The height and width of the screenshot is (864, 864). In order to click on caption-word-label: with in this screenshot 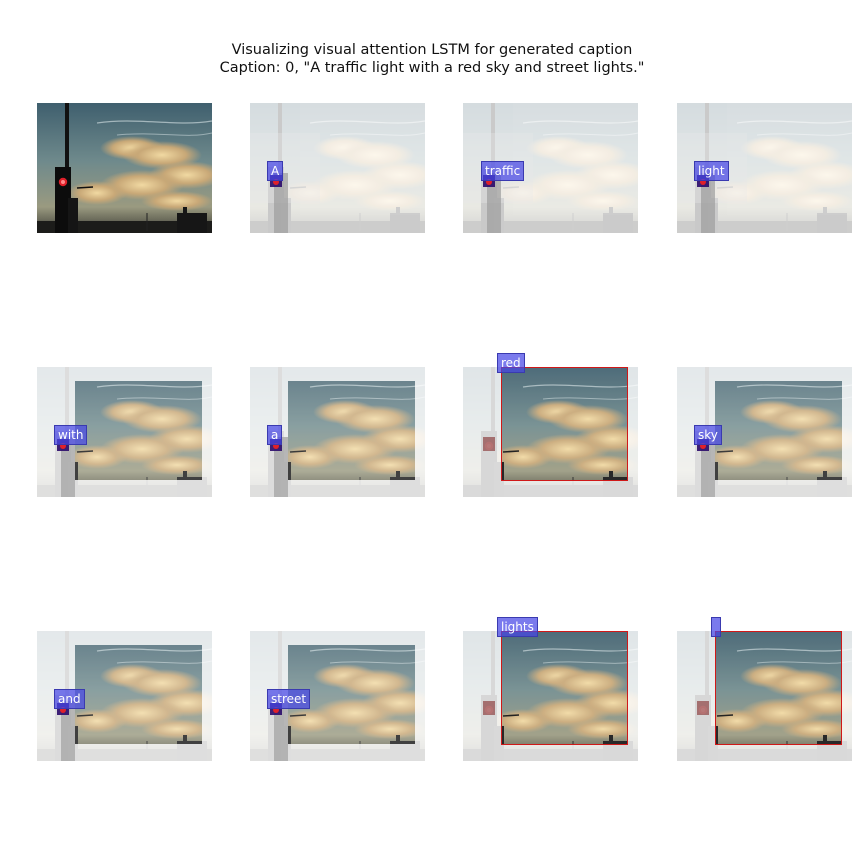, I will do `click(71, 435)`.